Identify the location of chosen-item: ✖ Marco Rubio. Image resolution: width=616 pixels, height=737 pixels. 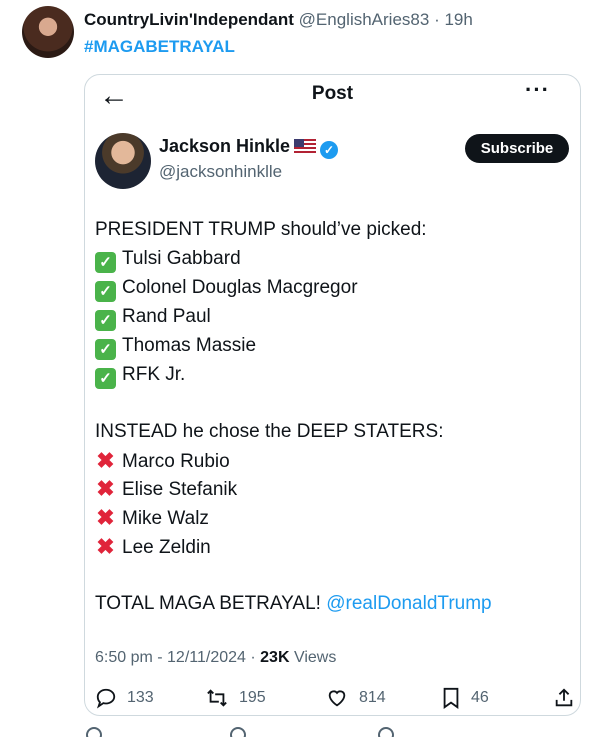
(162, 460).